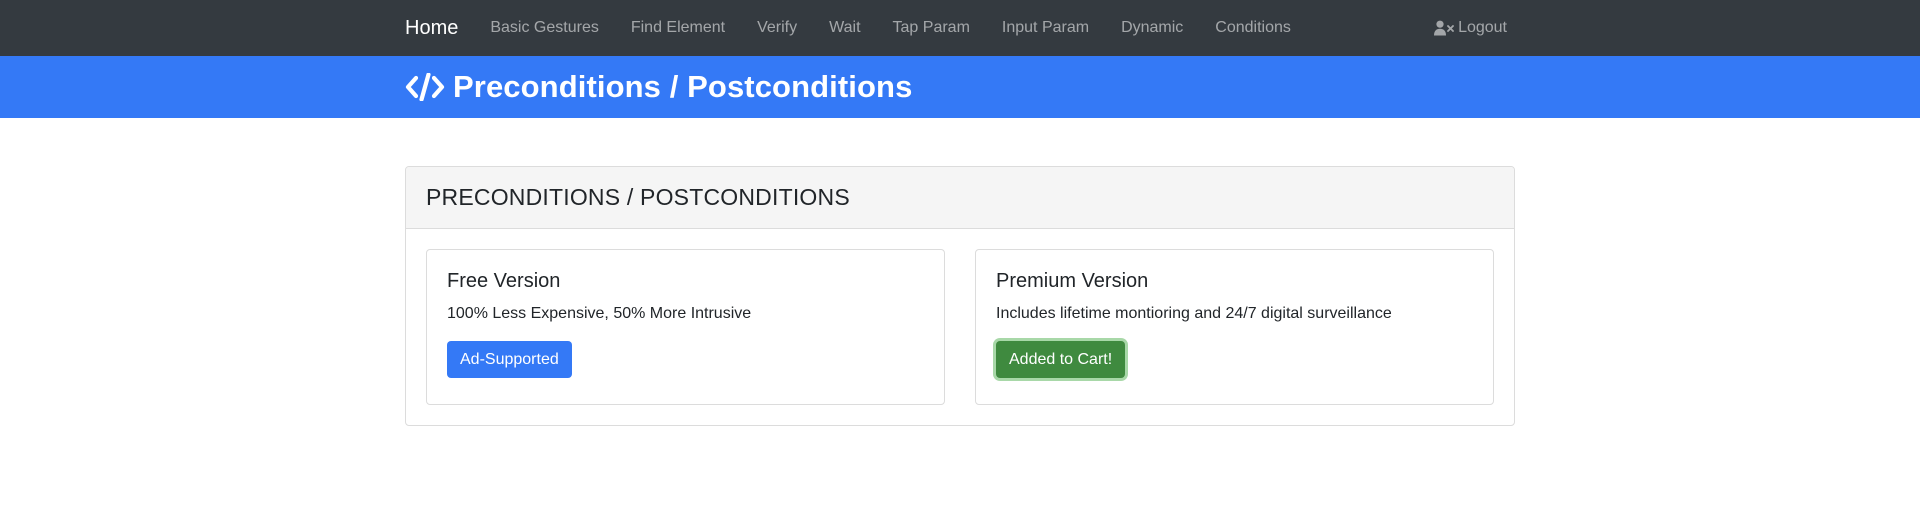 The height and width of the screenshot is (522, 1920). Describe the element at coordinates (1152, 28) in the screenshot. I see `nav-link-dynamic: Dynamic` at that location.